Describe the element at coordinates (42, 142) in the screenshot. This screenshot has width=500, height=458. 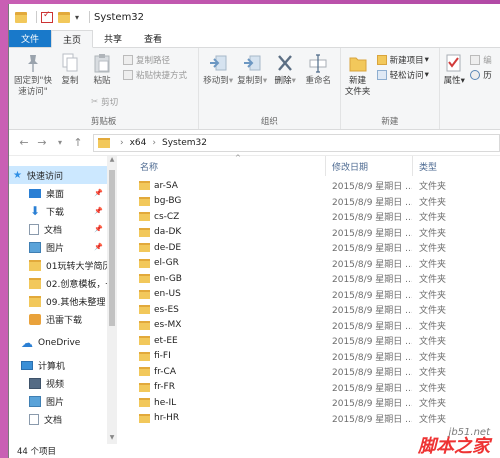
I see `forward-arrow-icon: →` at that location.